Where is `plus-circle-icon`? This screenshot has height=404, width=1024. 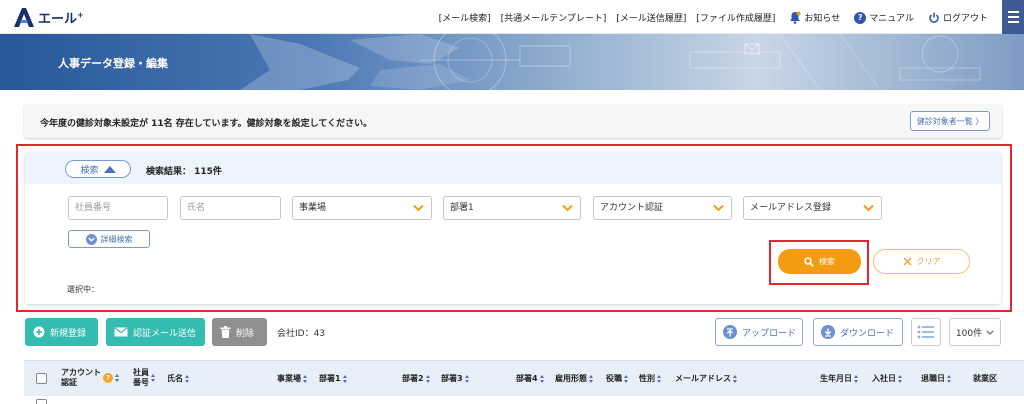
plus-circle-icon is located at coordinates (39, 332).